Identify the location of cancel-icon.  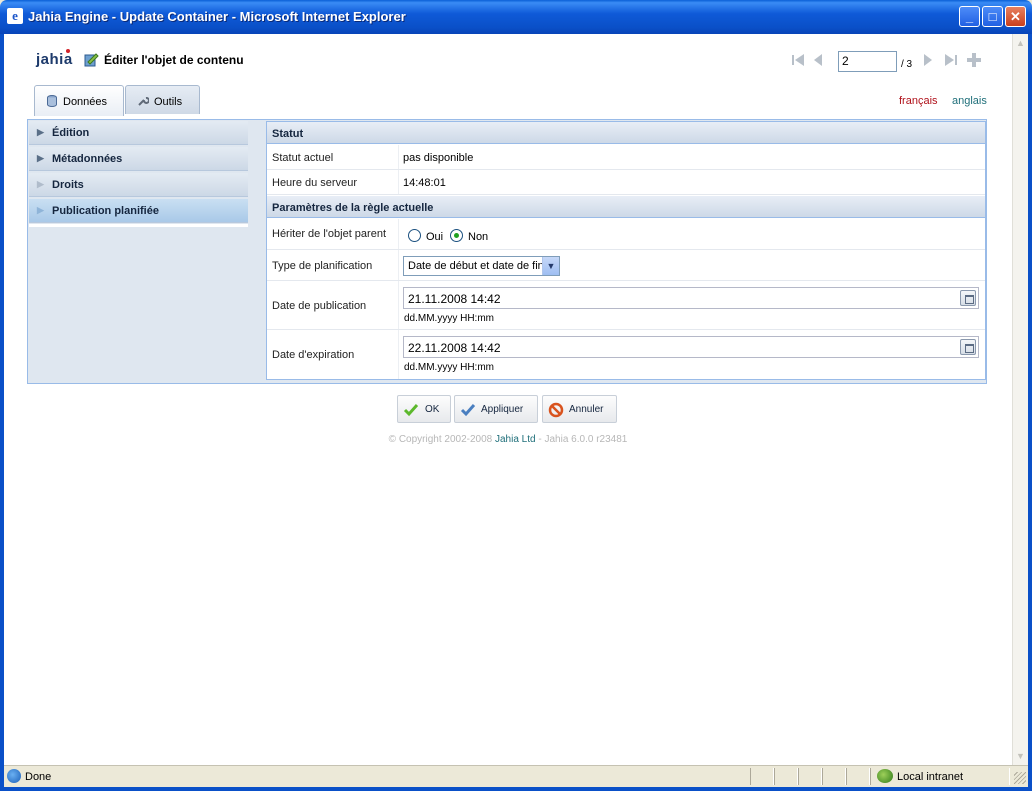
(556, 410).